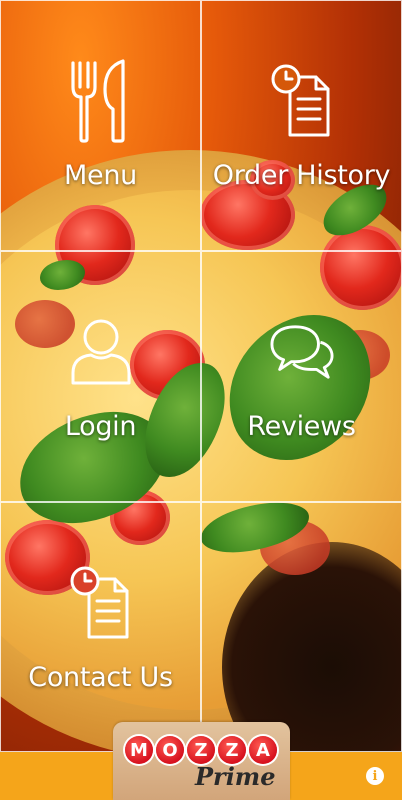 Image resolution: width=402 pixels, height=800 pixels. What do you see at coordinates (235, 776) in the screenshot?
I see `logo-subtitle: Prime` at bounding box center [235, 776].